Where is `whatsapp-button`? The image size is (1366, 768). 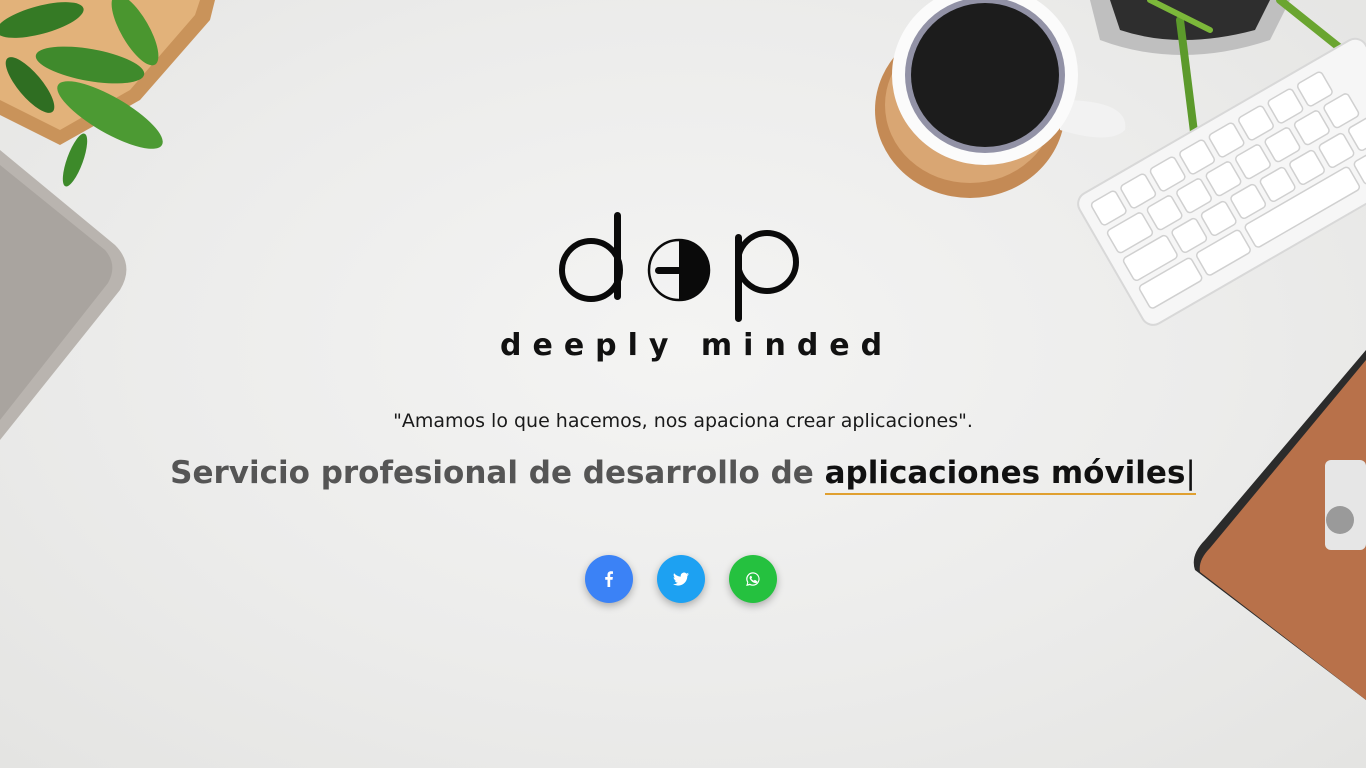
whatsapp-button is located at coordinates (753, 579).